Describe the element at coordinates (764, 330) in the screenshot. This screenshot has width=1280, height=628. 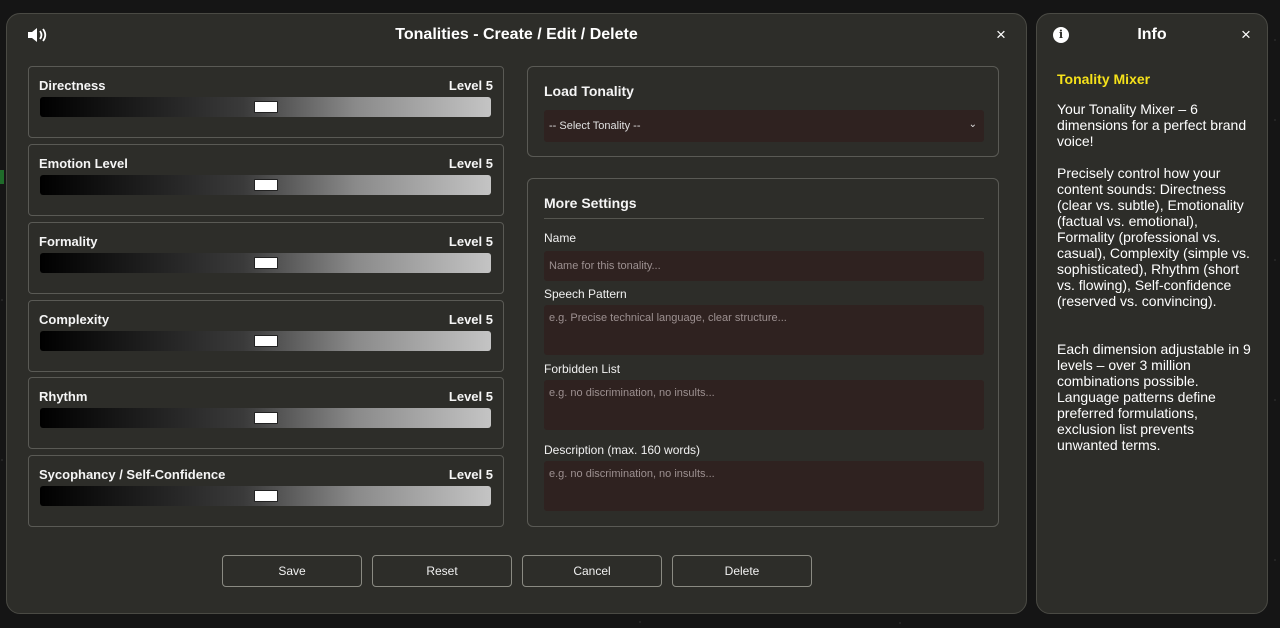
I see `speech-pattern-field` at that location.